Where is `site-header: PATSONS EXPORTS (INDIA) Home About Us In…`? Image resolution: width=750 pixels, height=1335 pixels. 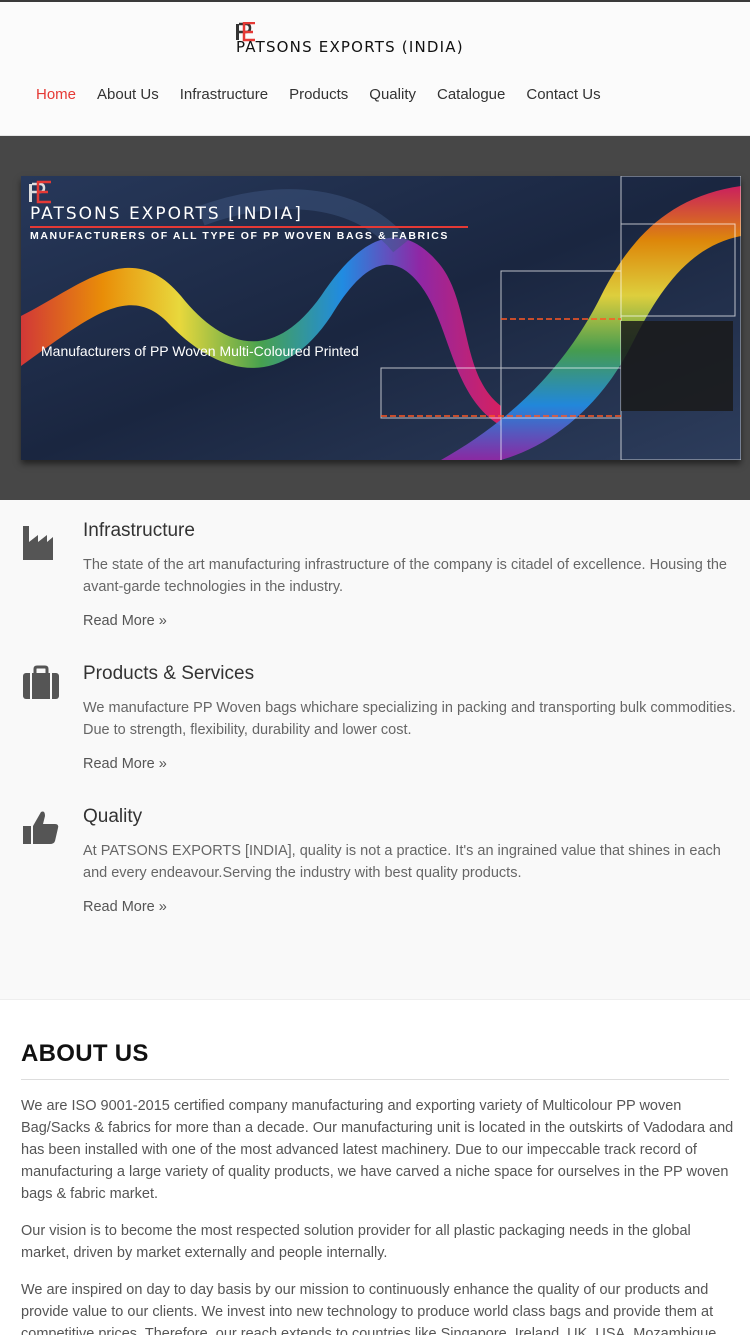 site-header: PATSONS EXPORTS (INDIA) Home About Us In… is located at coordinates (375, 69).